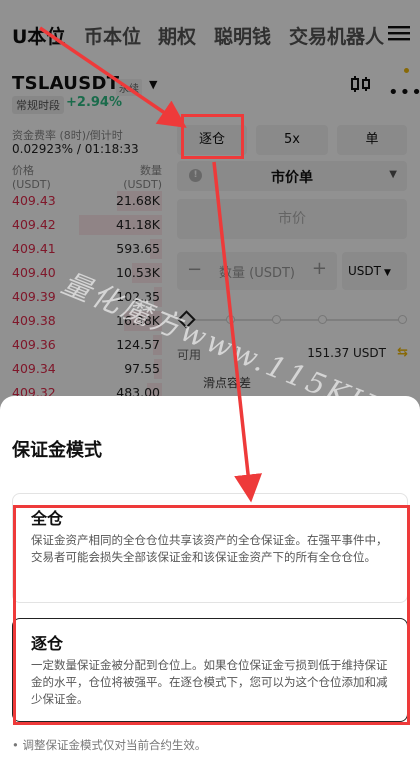 The image size is (420, 768). What do you see at coordinates (57, 450) in the screenshot?
I see `sheet-title: 保证金模式` at bounding box center [57, 450].